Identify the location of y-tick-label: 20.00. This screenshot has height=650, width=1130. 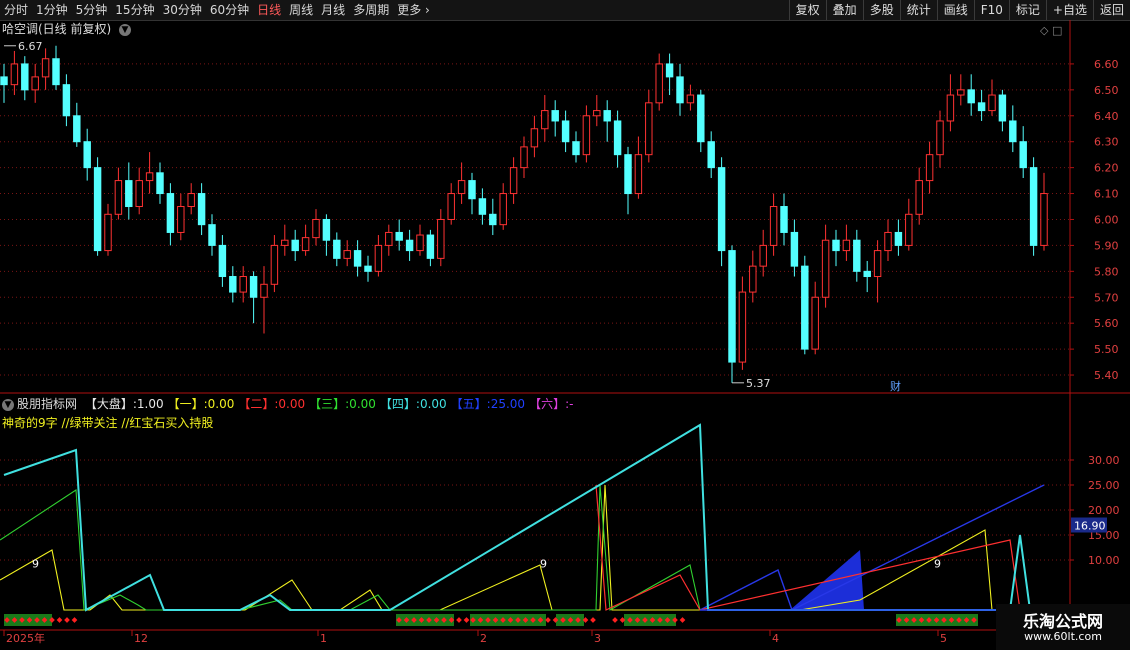
(1104, 510).